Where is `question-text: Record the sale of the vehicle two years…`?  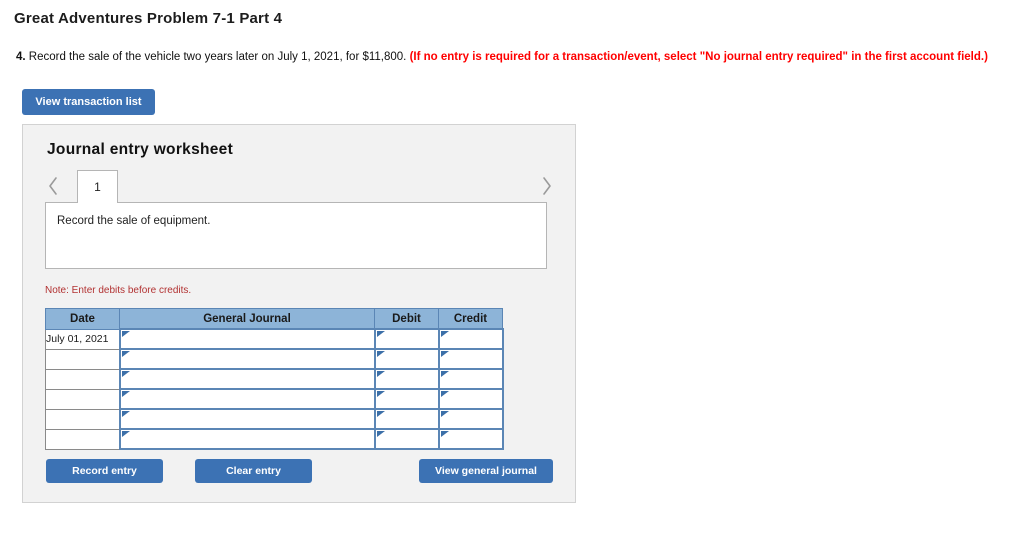 question-text: Record the sale of the vehicle two years… is located at coordinates (217, 57).